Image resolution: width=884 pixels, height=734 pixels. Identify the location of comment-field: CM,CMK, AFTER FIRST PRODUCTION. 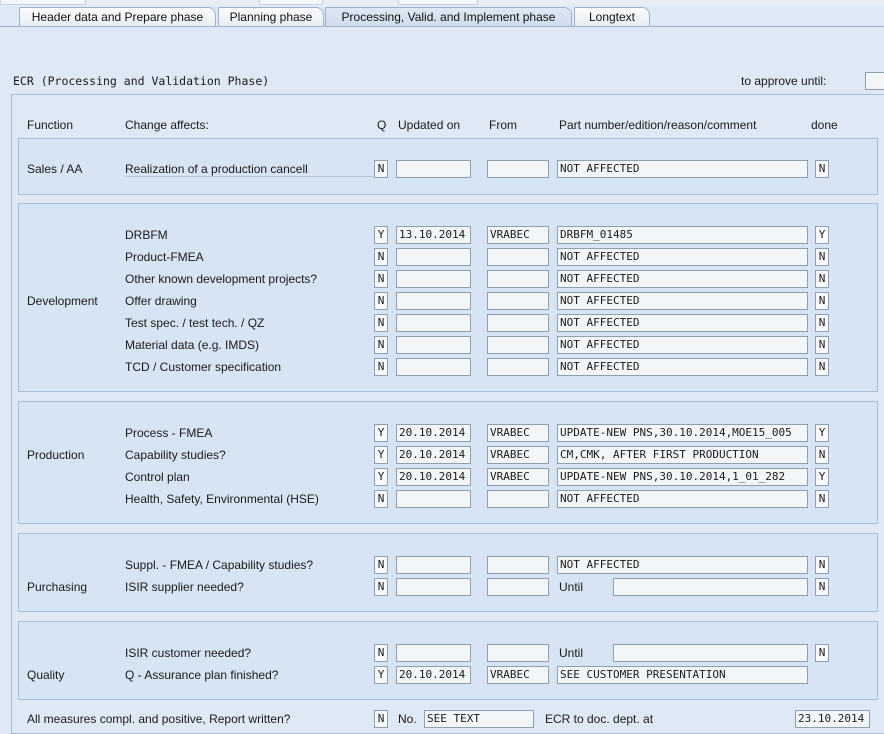
(682, 455).